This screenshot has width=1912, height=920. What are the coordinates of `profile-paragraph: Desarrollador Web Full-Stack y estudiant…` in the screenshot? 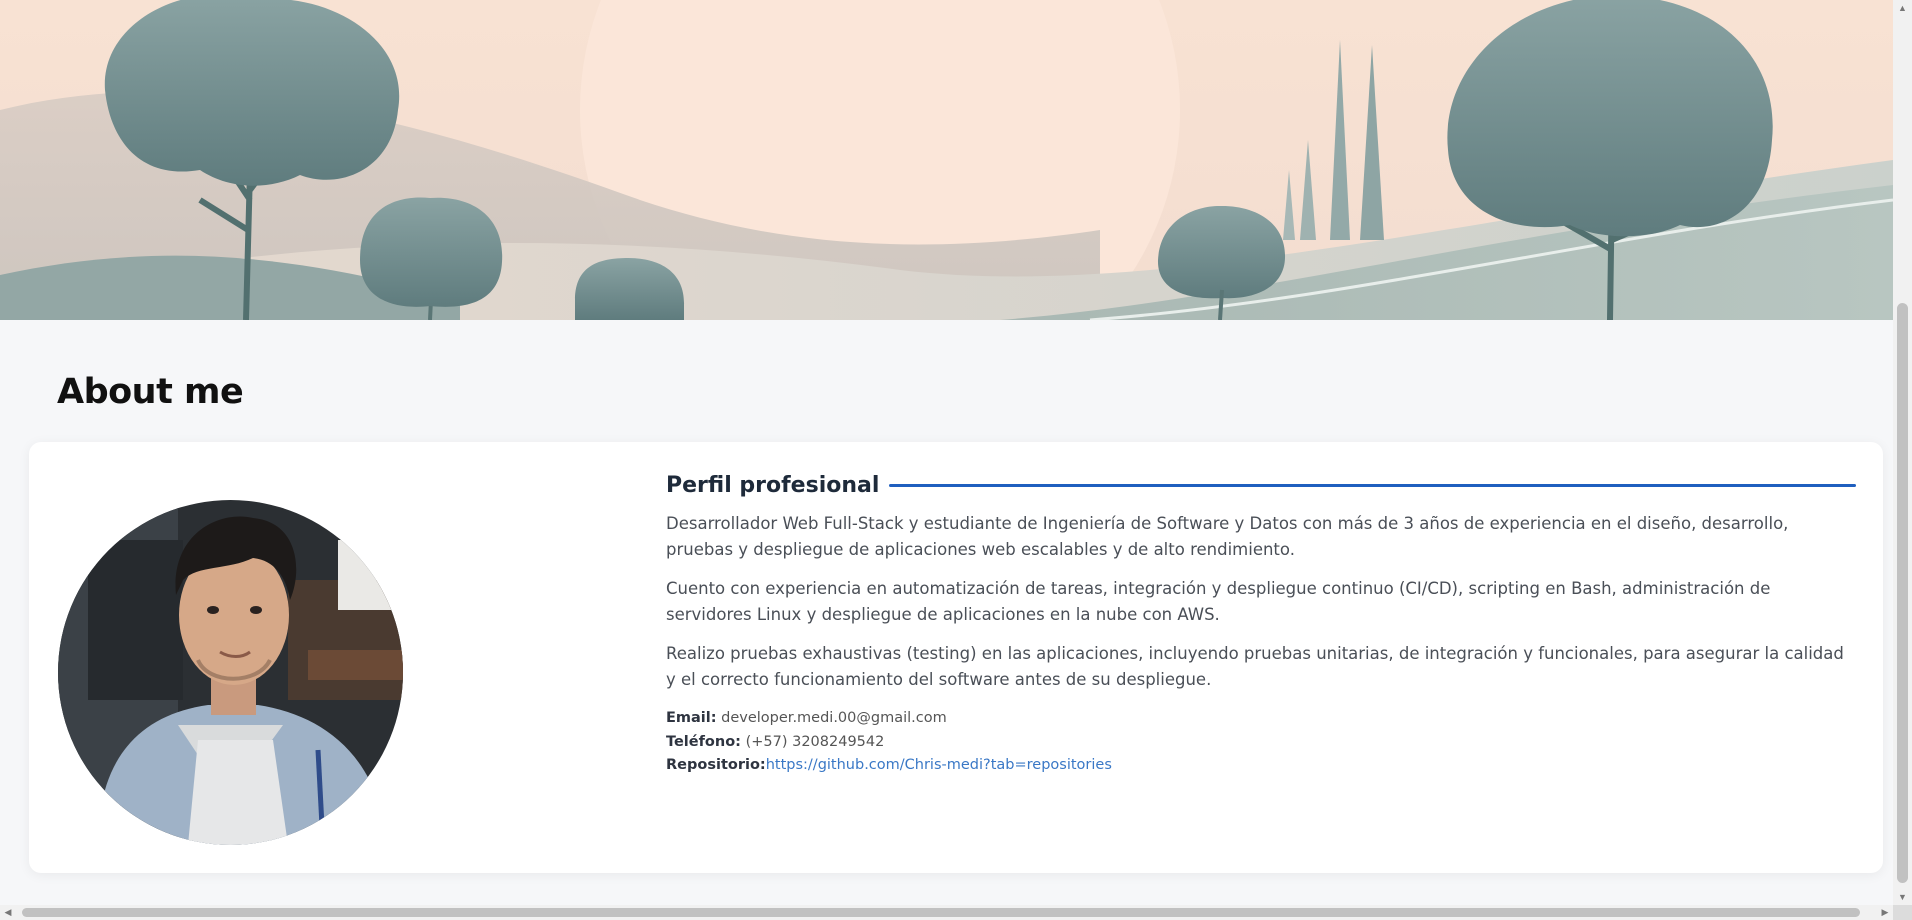 It's located at (1227, 536).